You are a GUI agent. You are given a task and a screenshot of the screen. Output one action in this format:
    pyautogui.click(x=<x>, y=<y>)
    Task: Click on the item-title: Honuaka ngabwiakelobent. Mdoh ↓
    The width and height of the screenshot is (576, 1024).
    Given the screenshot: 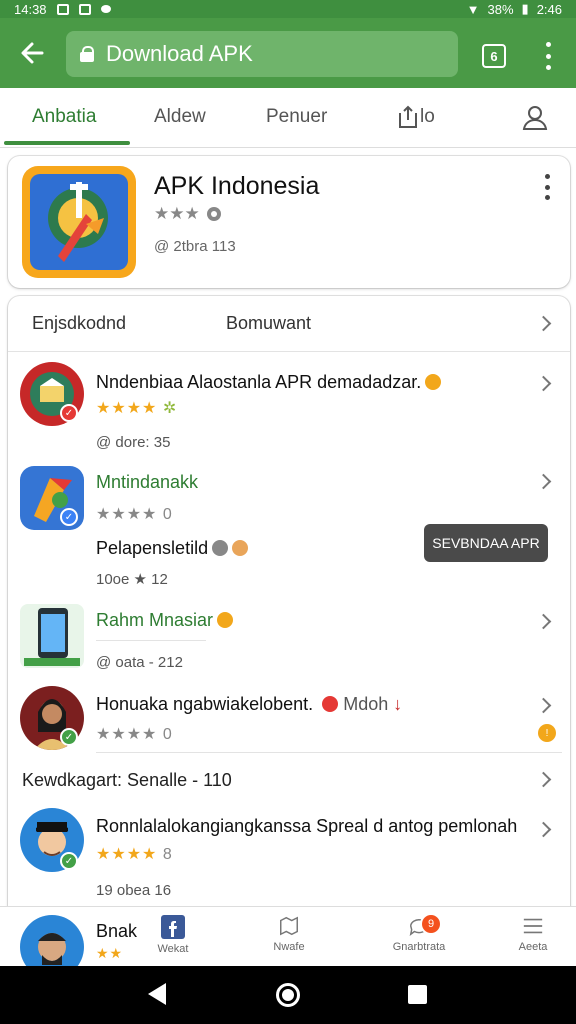 What is the action you would take?
    pyautogui.click(x=249, y=704)
    